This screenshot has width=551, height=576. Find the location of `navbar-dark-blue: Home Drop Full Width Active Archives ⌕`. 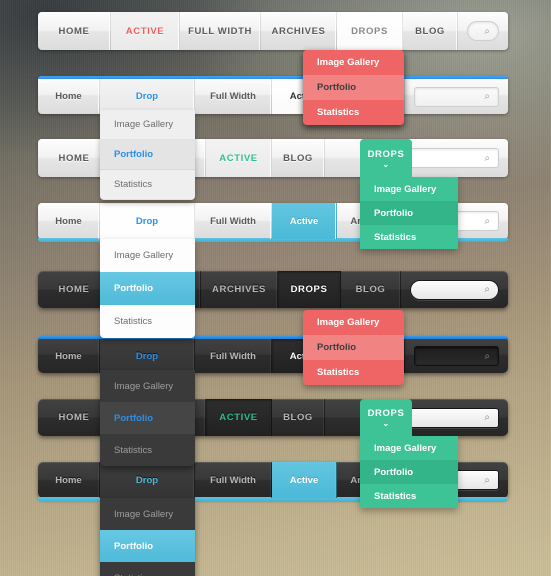

navbar-dark-blue: Home Drop Full Width Active Archives ⌕ is located at coordinates (273, 354).